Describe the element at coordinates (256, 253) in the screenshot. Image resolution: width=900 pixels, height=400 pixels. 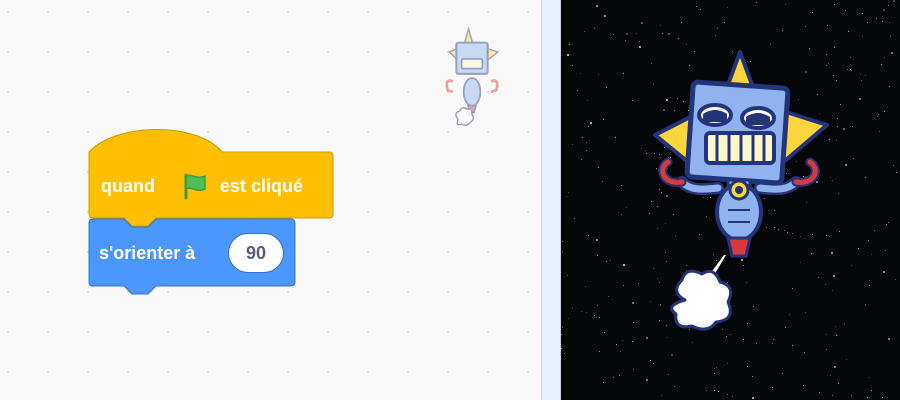
I see `direction-input: 90` at that location.